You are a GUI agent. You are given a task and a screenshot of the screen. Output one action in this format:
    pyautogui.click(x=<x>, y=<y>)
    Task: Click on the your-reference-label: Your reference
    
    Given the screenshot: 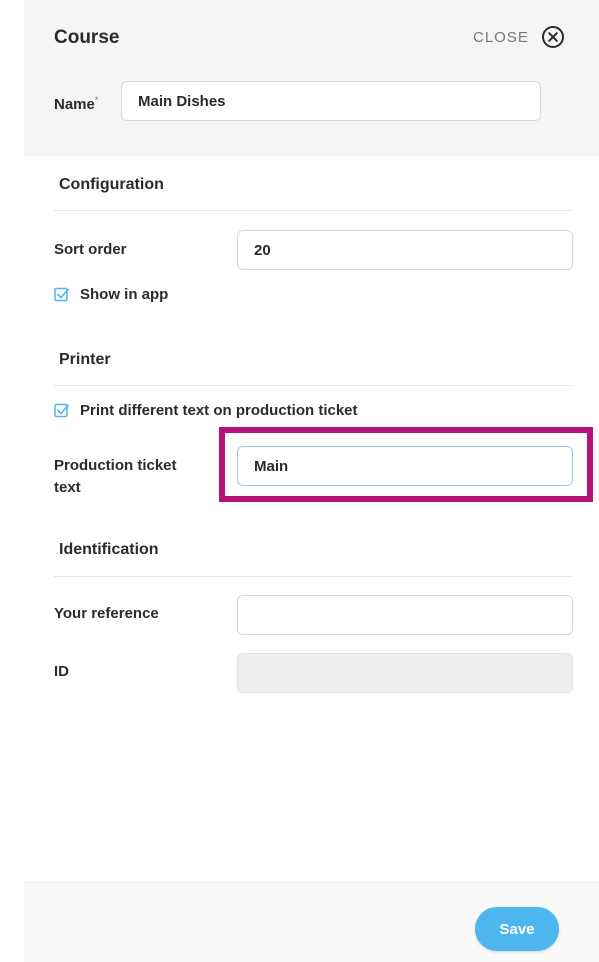 What is the action you would take?
    pyautogui.click(x=106, y=613)
    